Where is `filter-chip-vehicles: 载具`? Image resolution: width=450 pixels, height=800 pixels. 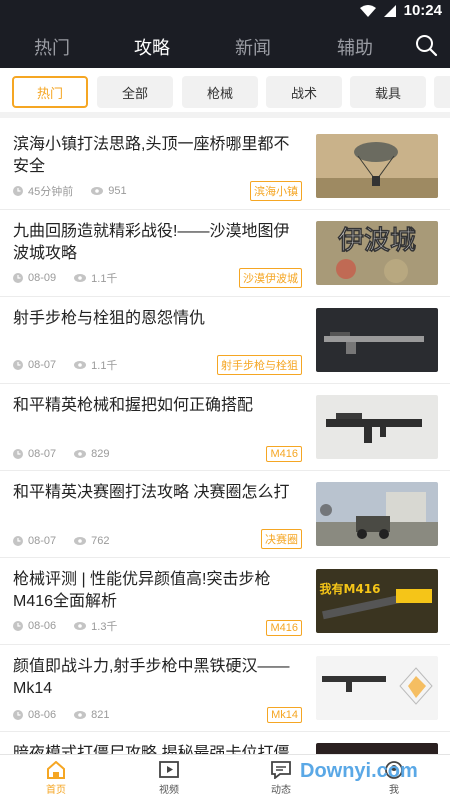
filter-chip-vehicles: 载具 is located at coordinates (388, 92).